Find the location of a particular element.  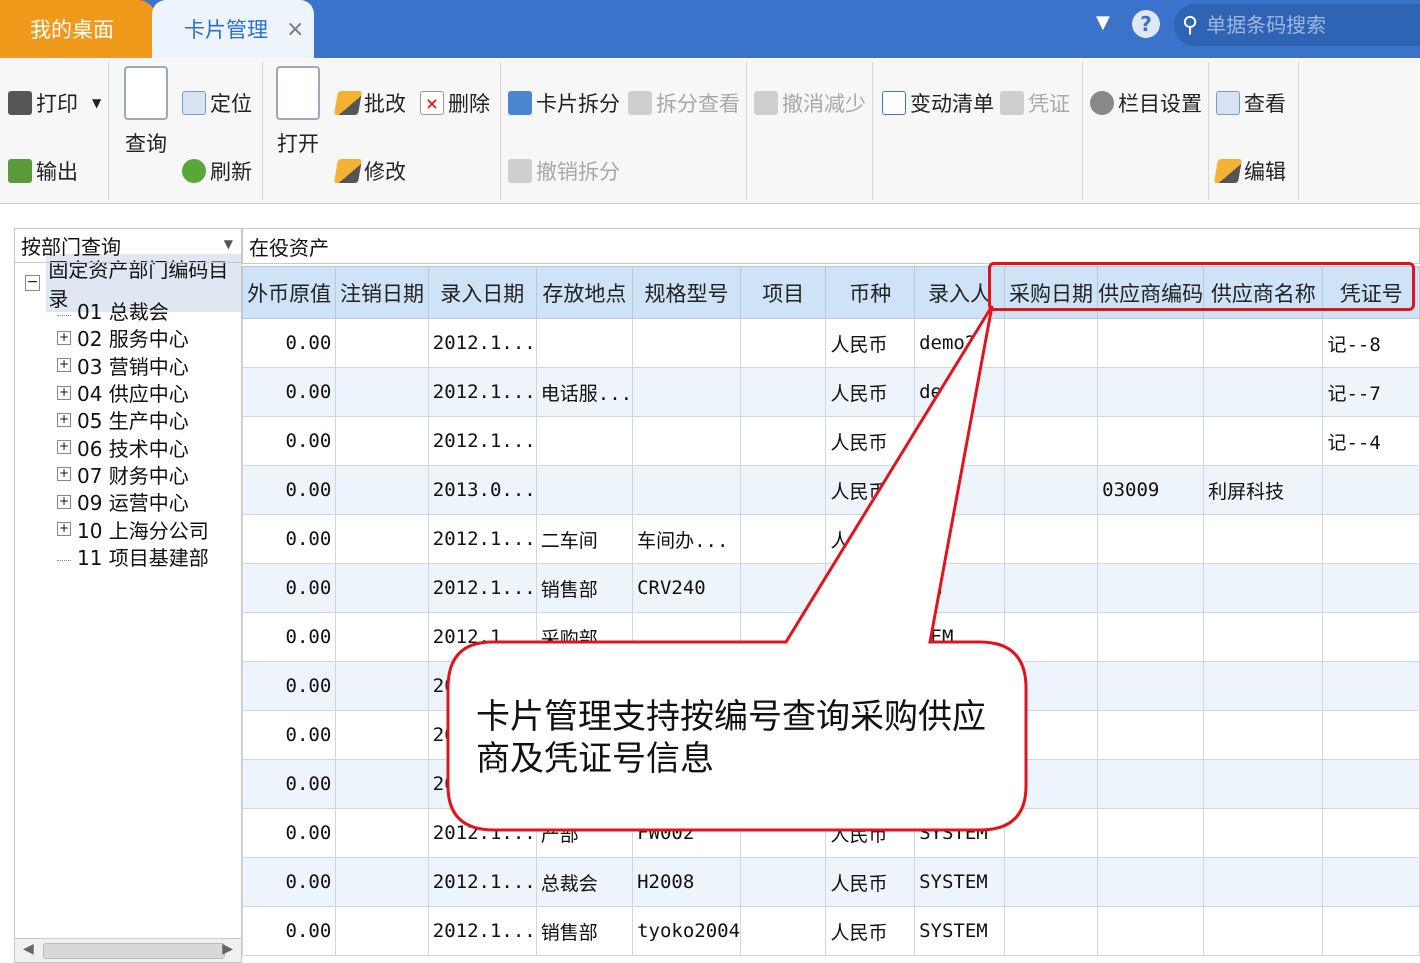

tree-item: +04 供应中心 is located at coordinates (128, 392).